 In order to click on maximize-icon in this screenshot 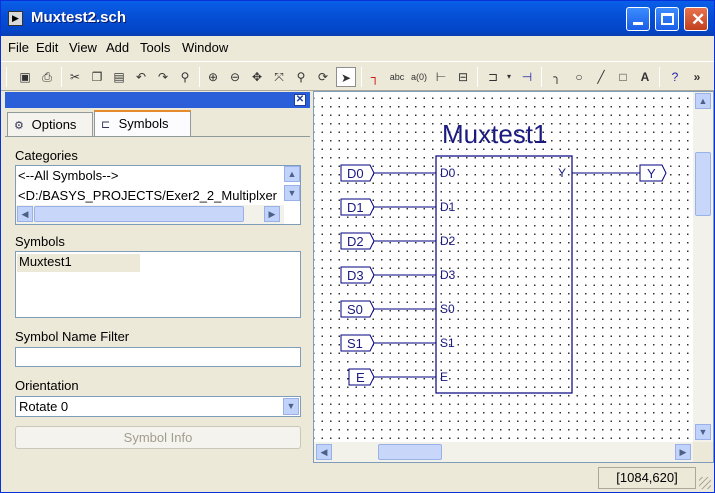, I will do `click(667, 19)`.